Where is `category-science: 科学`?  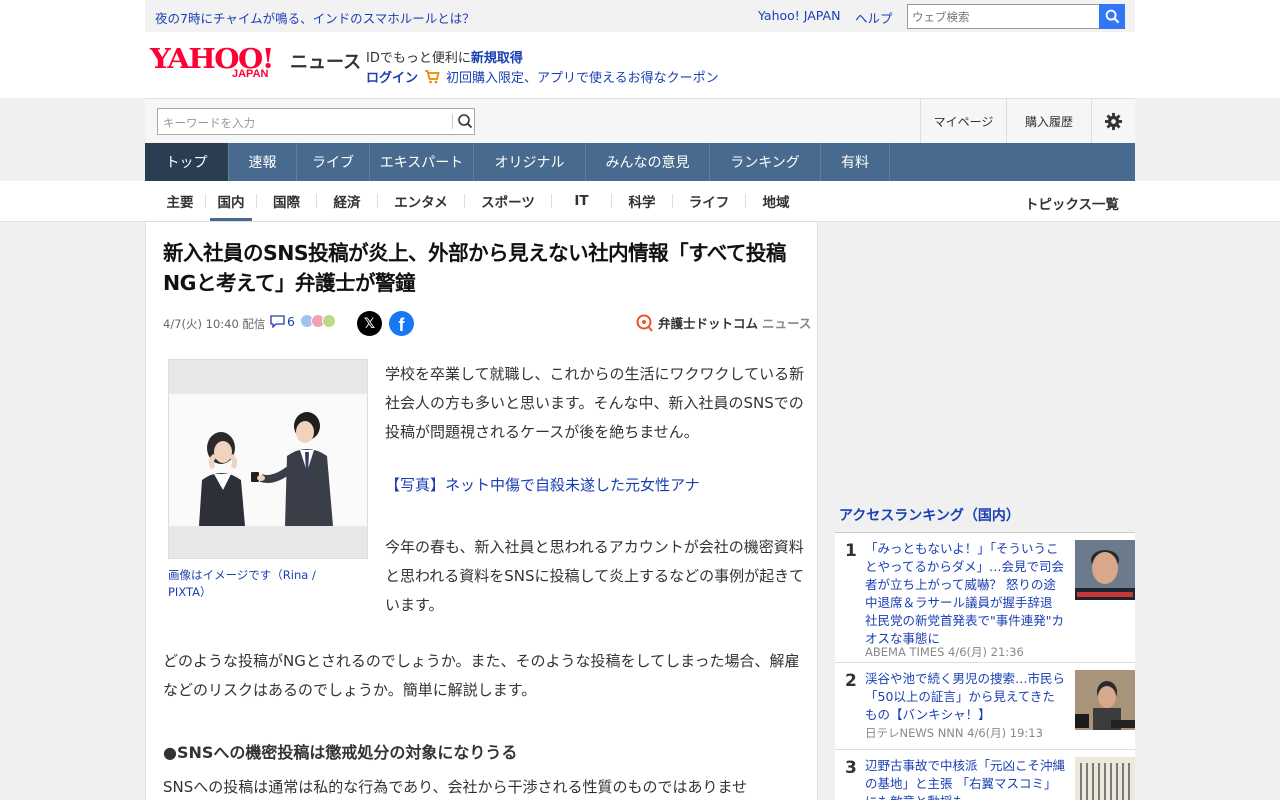
category-science: 科学 is located at coordinates (642, 201).